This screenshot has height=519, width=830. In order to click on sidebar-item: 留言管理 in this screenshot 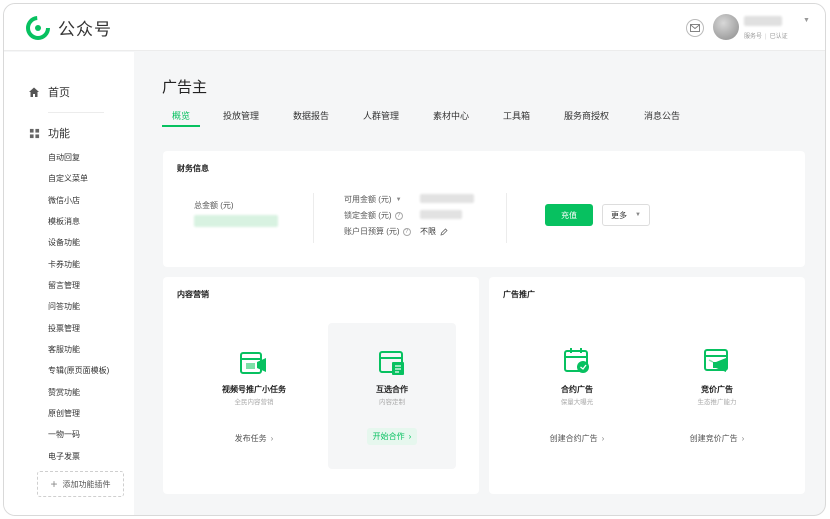, I will do `click(64, 285)`.